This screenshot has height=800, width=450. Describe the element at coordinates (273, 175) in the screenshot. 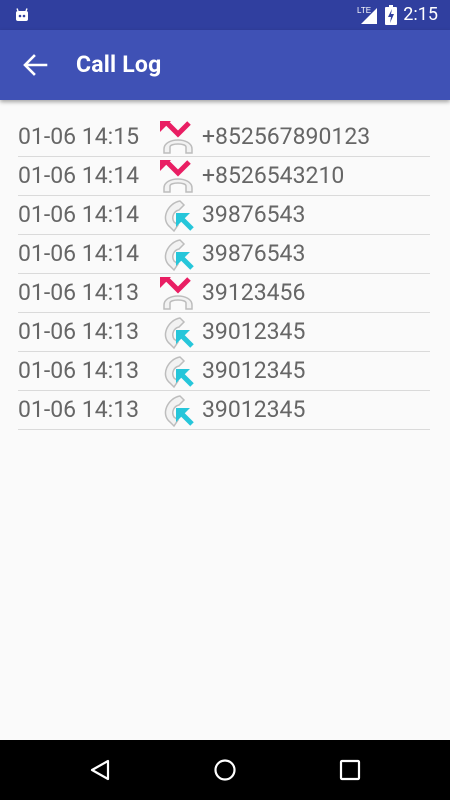

I see `call-number: +8526543210` at that location.